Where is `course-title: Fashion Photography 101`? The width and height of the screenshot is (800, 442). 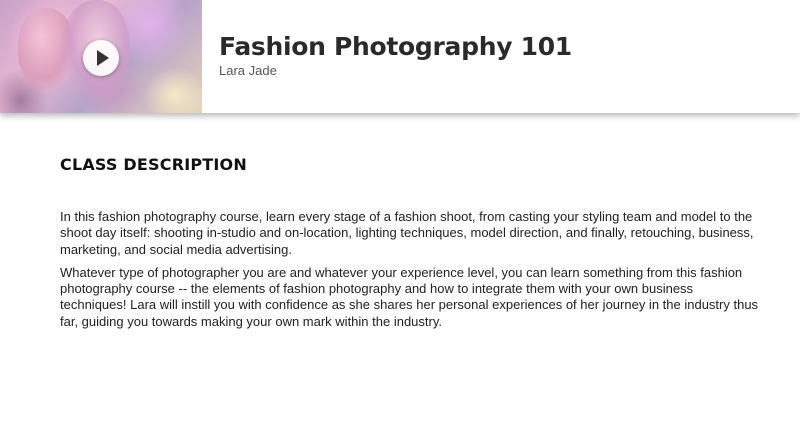
course-title: Fashion Photography 101 is located at coordinates (395, 46).